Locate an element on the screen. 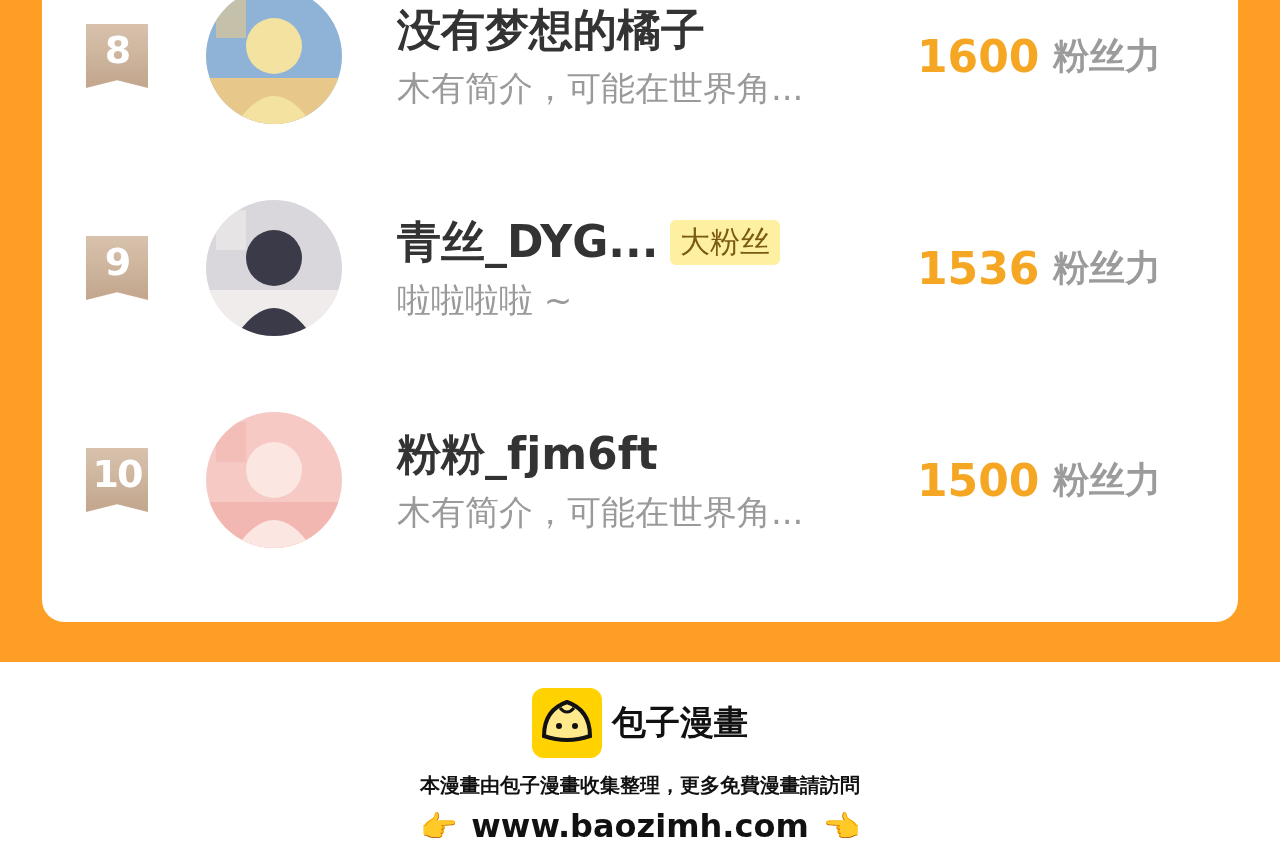 The width and height of the screenshot is (1280, 864). fan-score: 1600 is located at coordinates (978, 56).